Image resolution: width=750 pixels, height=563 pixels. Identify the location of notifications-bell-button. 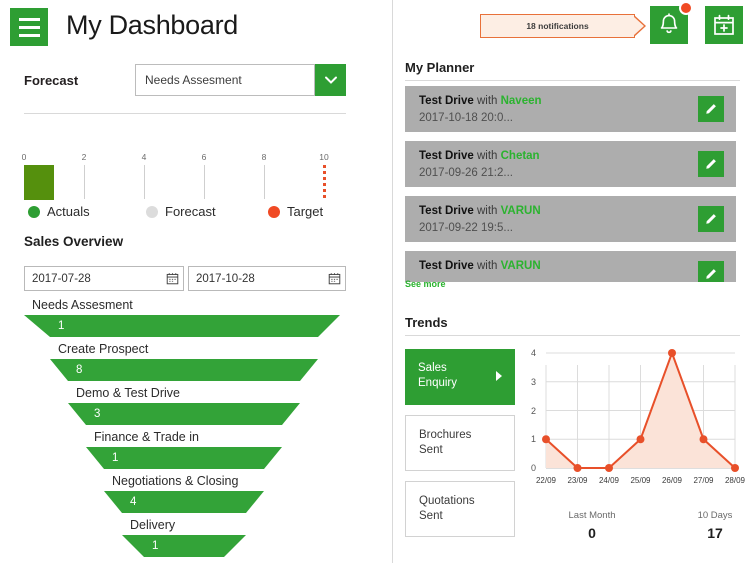
(671, 22).